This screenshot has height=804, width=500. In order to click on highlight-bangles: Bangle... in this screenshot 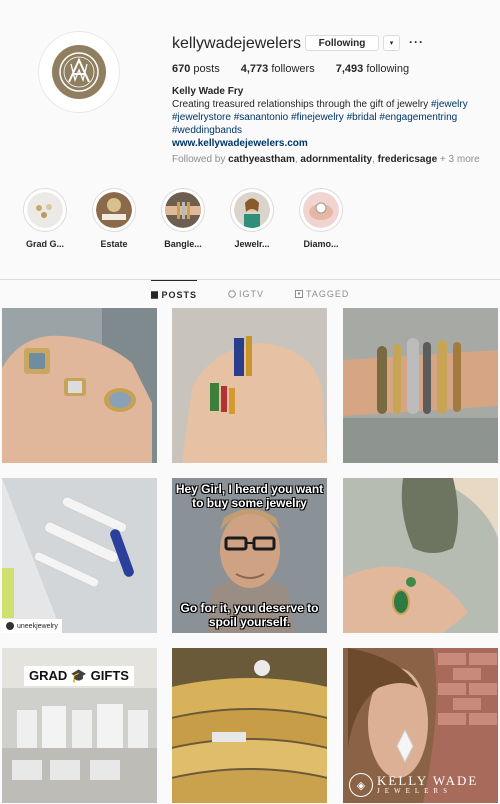, I will do `click(183, 218)`.